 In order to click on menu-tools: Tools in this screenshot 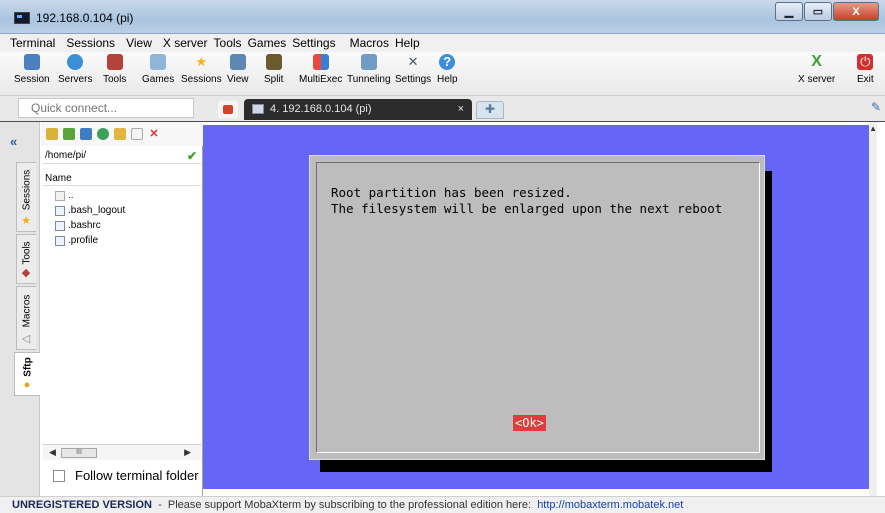, I will do `click(228, 43)`.